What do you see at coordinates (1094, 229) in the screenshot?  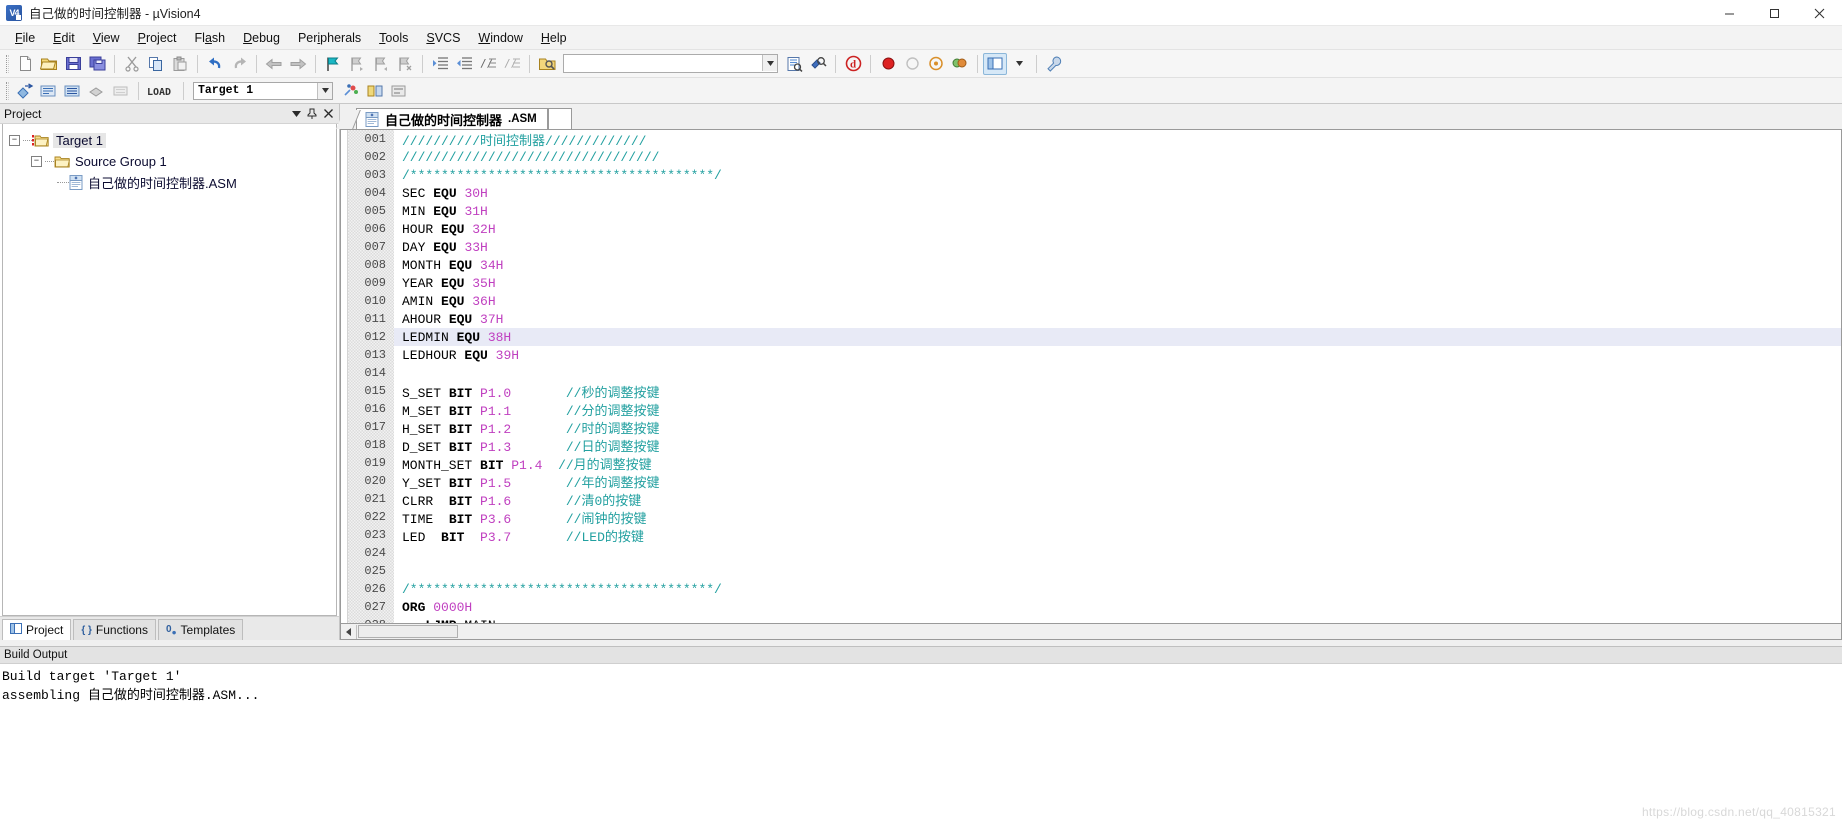 I see `code-line: 006 HOUR EQU 32H` at bounding box center [1094, 229].